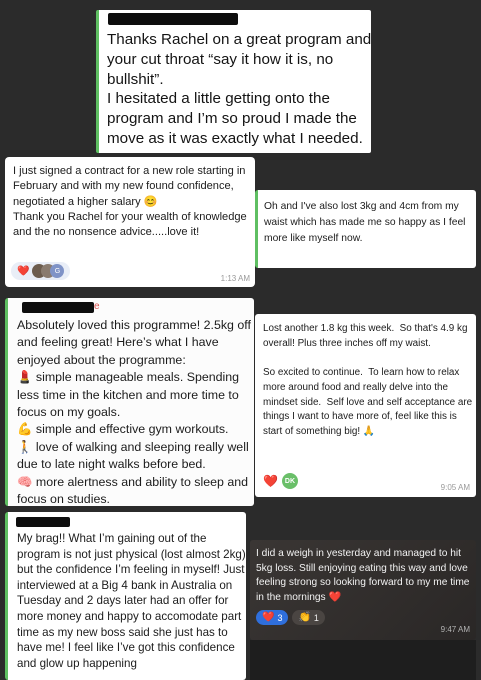 The image size is (481, 680). What do you see at coordinates (290, 617) in the screenshot?
I see `reactions-bar: ❤️ 3 👏 1` at bounding box center [290, 617].